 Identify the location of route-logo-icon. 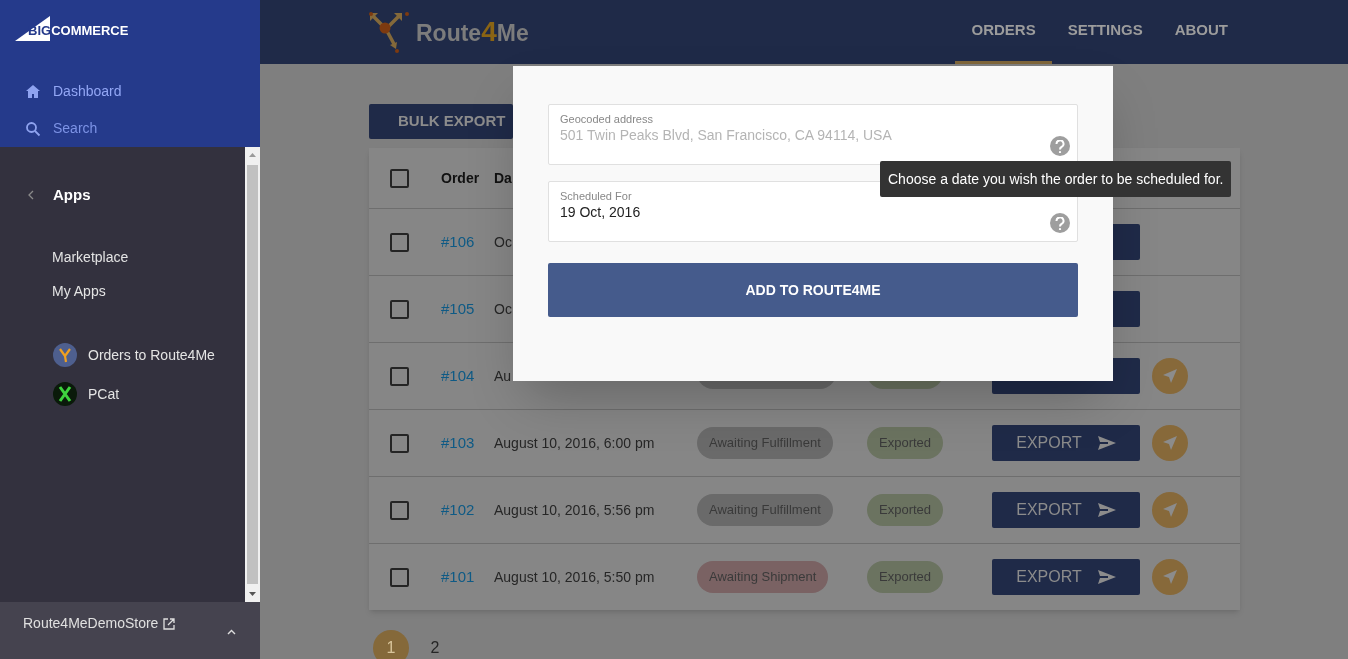
(389, 32).